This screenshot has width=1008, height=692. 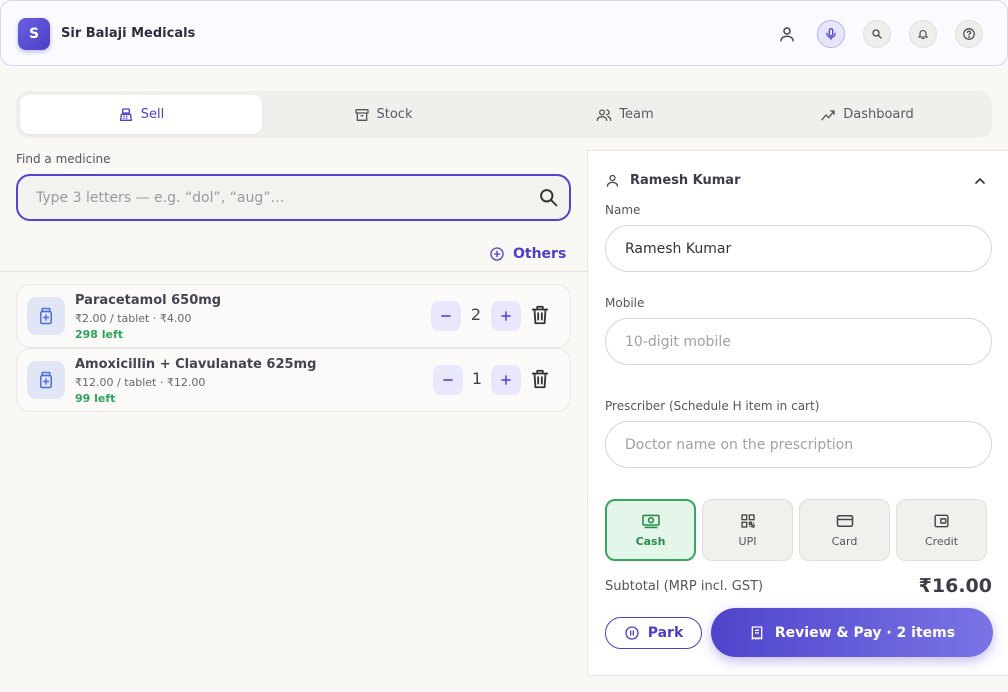 I want to click on others-button: Others, so click(x=527, y=254).